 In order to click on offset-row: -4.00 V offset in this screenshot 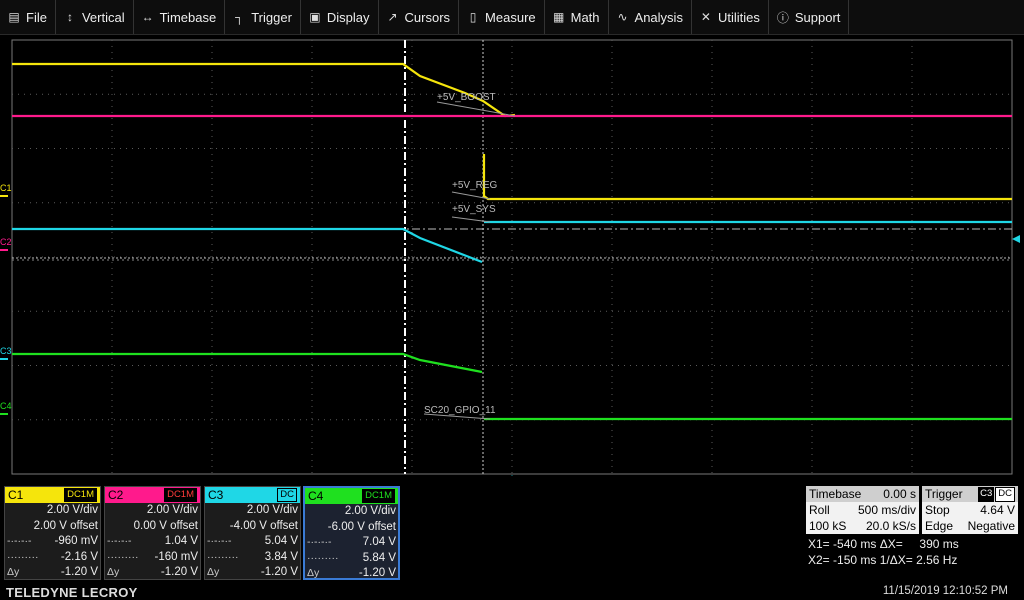, I will do `click(252, 527)`.